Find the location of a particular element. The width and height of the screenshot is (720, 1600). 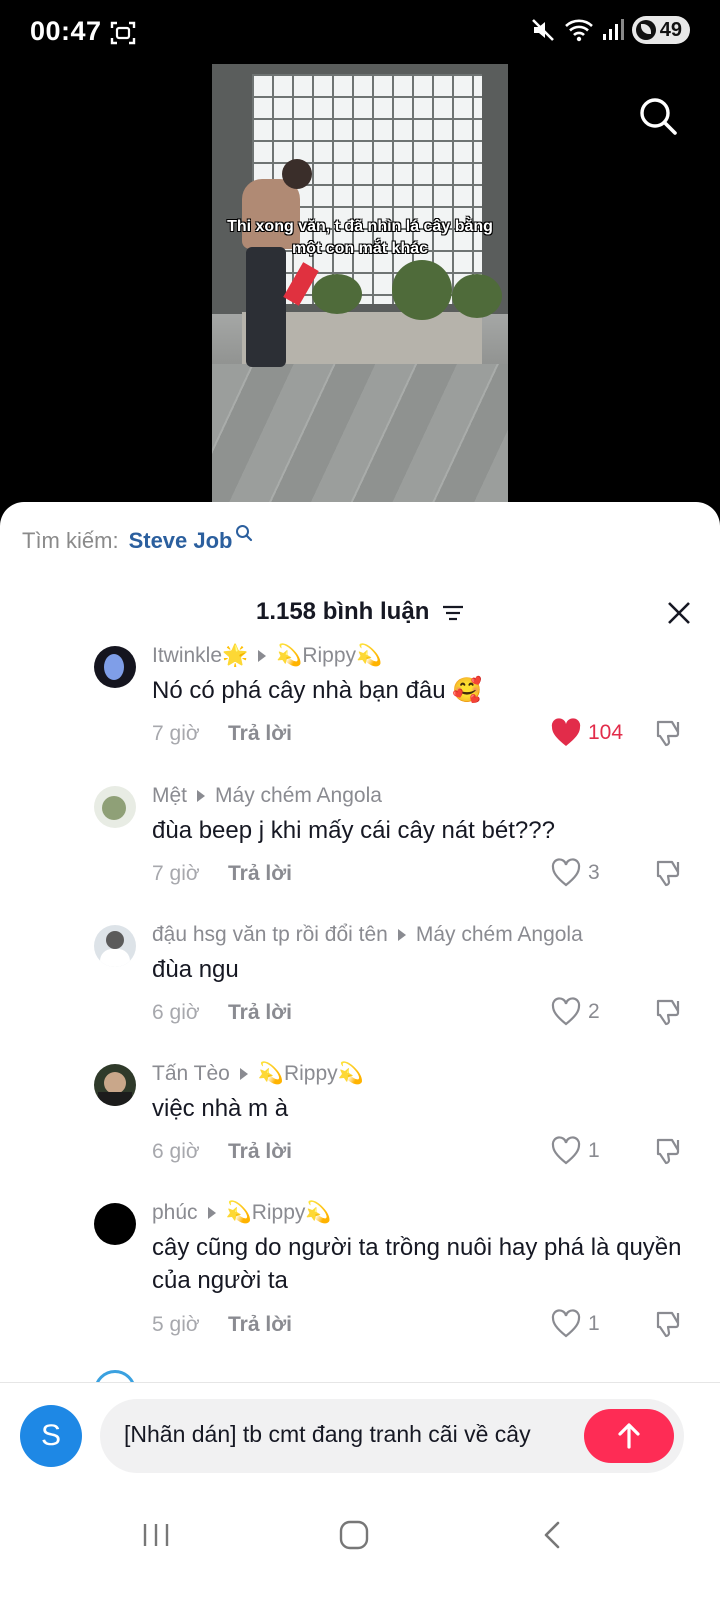

user-avatar: S is located at coordinates (51, 1436).